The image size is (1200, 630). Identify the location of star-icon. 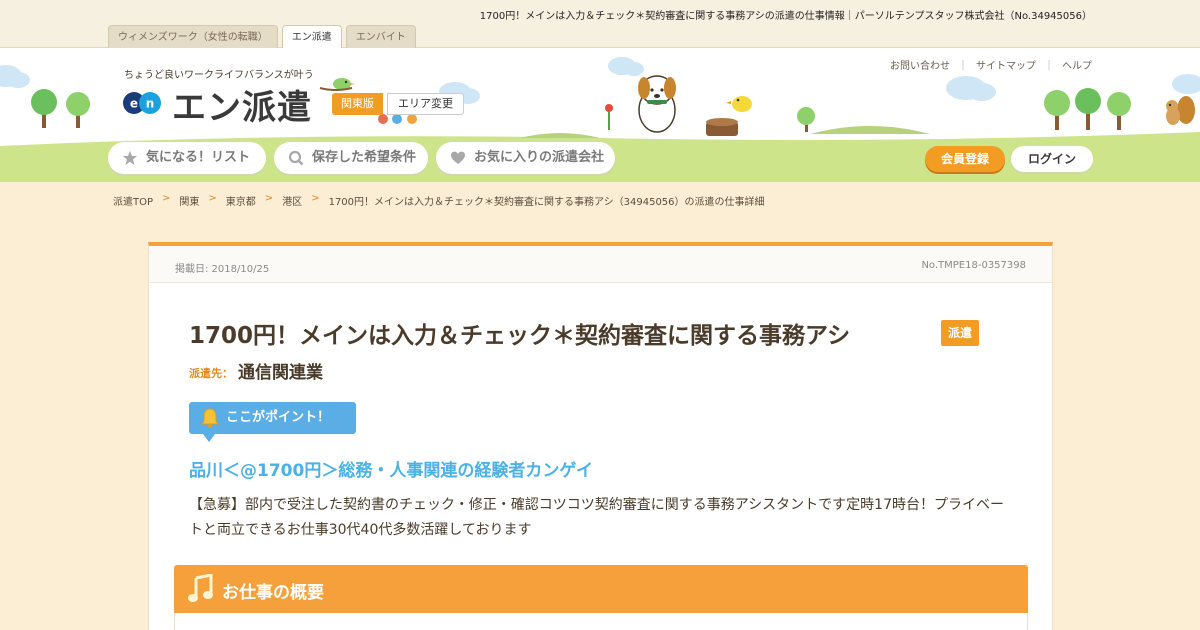
(130, 158).